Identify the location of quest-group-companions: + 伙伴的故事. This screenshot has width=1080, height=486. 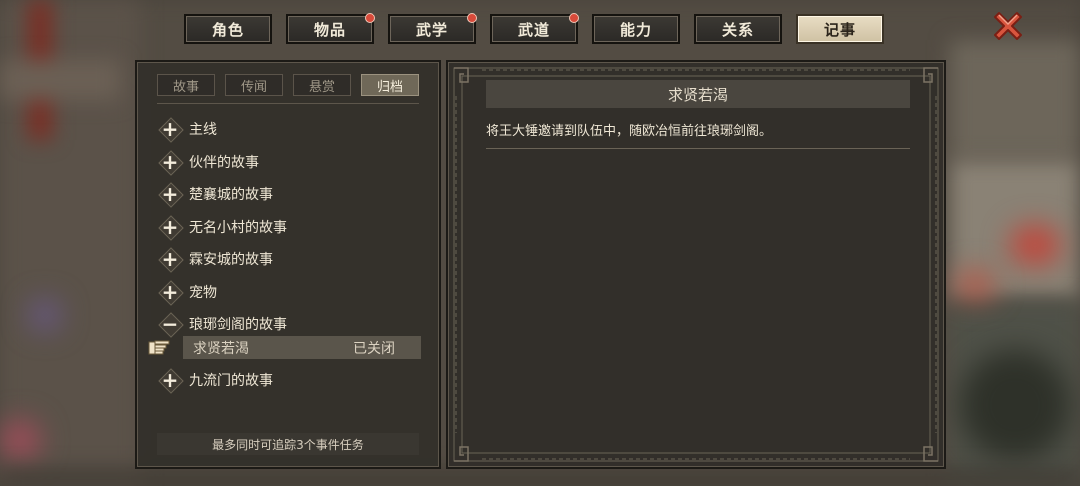
(209, 162).